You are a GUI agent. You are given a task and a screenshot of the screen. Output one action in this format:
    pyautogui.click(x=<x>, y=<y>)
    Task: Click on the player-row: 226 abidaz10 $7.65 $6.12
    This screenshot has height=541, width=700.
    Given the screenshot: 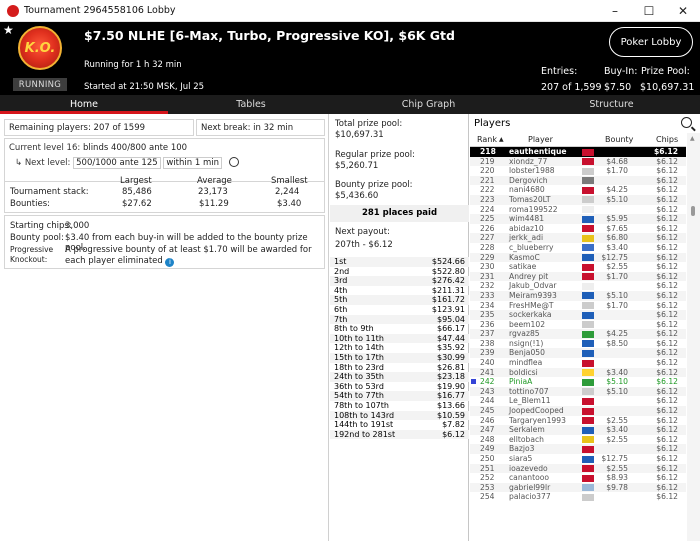 What is the action you would take?
    pyautogui.click(x=578, y=229)
    